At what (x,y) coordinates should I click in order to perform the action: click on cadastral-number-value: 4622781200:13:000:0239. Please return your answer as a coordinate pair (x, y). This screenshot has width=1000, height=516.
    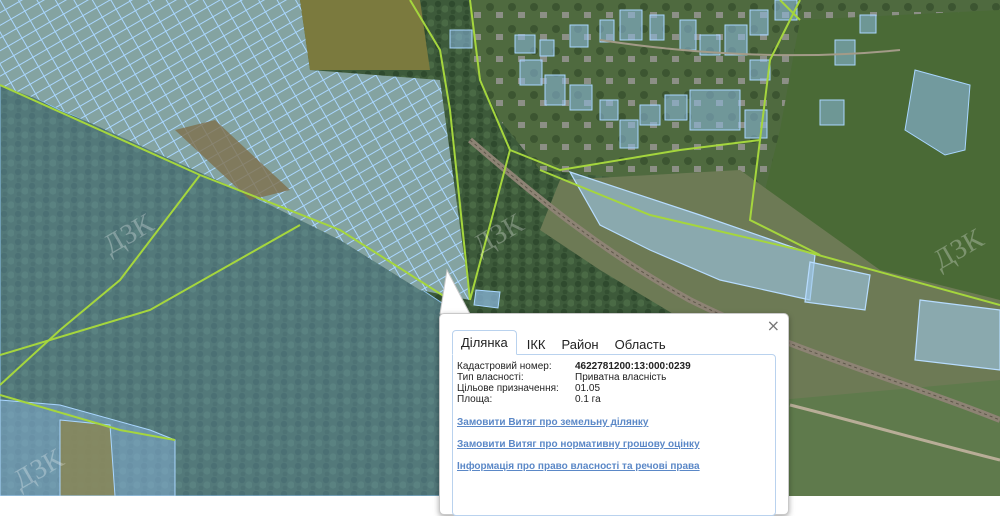
    Looking at the image, I should click on (633, 366).